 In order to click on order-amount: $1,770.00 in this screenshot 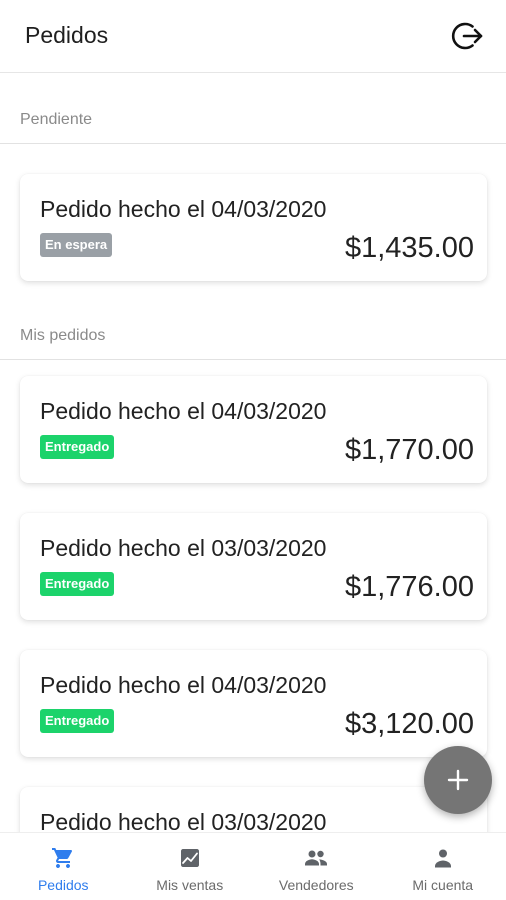, I will do `click(409, 450)`.